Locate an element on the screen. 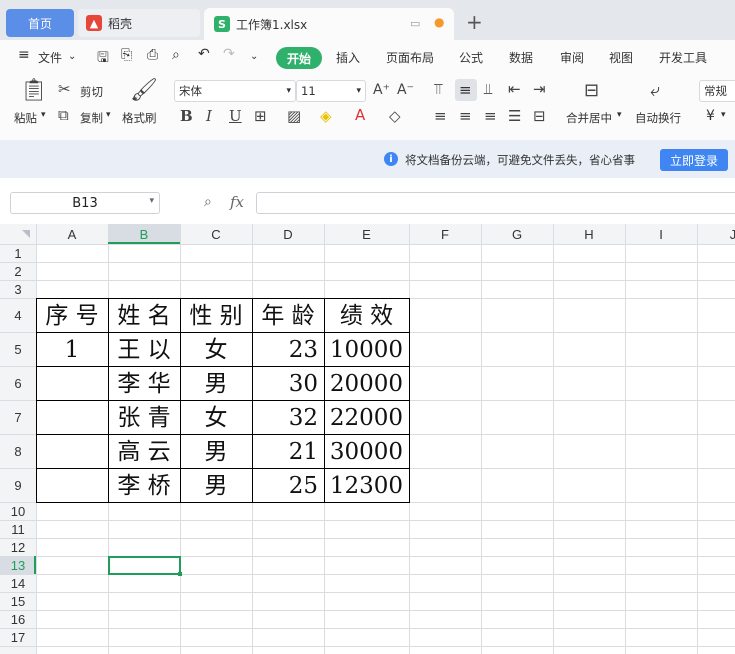  table-cell: 1 is located at coordinates (72, 350).